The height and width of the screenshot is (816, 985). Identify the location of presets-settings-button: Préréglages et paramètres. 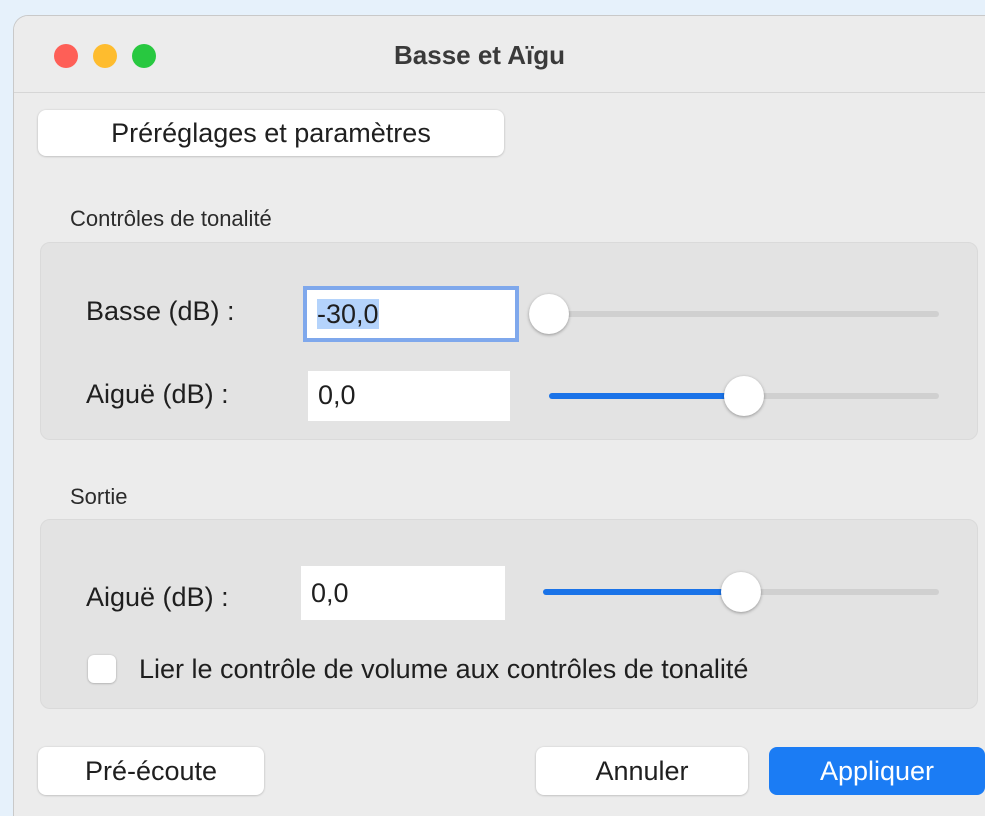
(271, 133).